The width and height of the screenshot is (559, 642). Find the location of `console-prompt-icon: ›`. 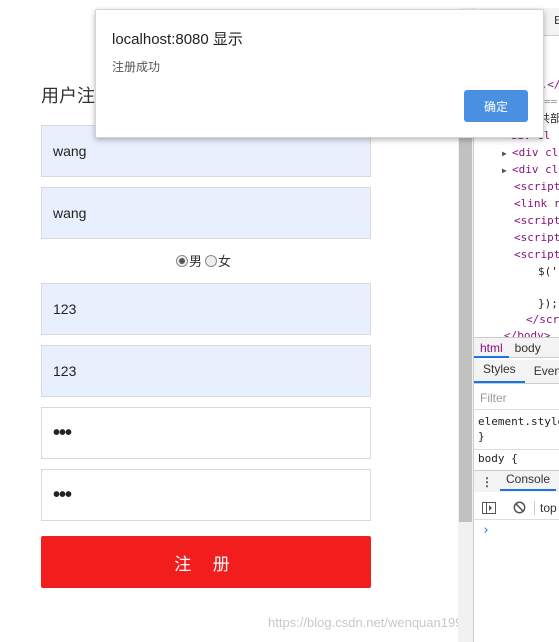

console-prompt-icon: › is located at coordinates (486, 530).